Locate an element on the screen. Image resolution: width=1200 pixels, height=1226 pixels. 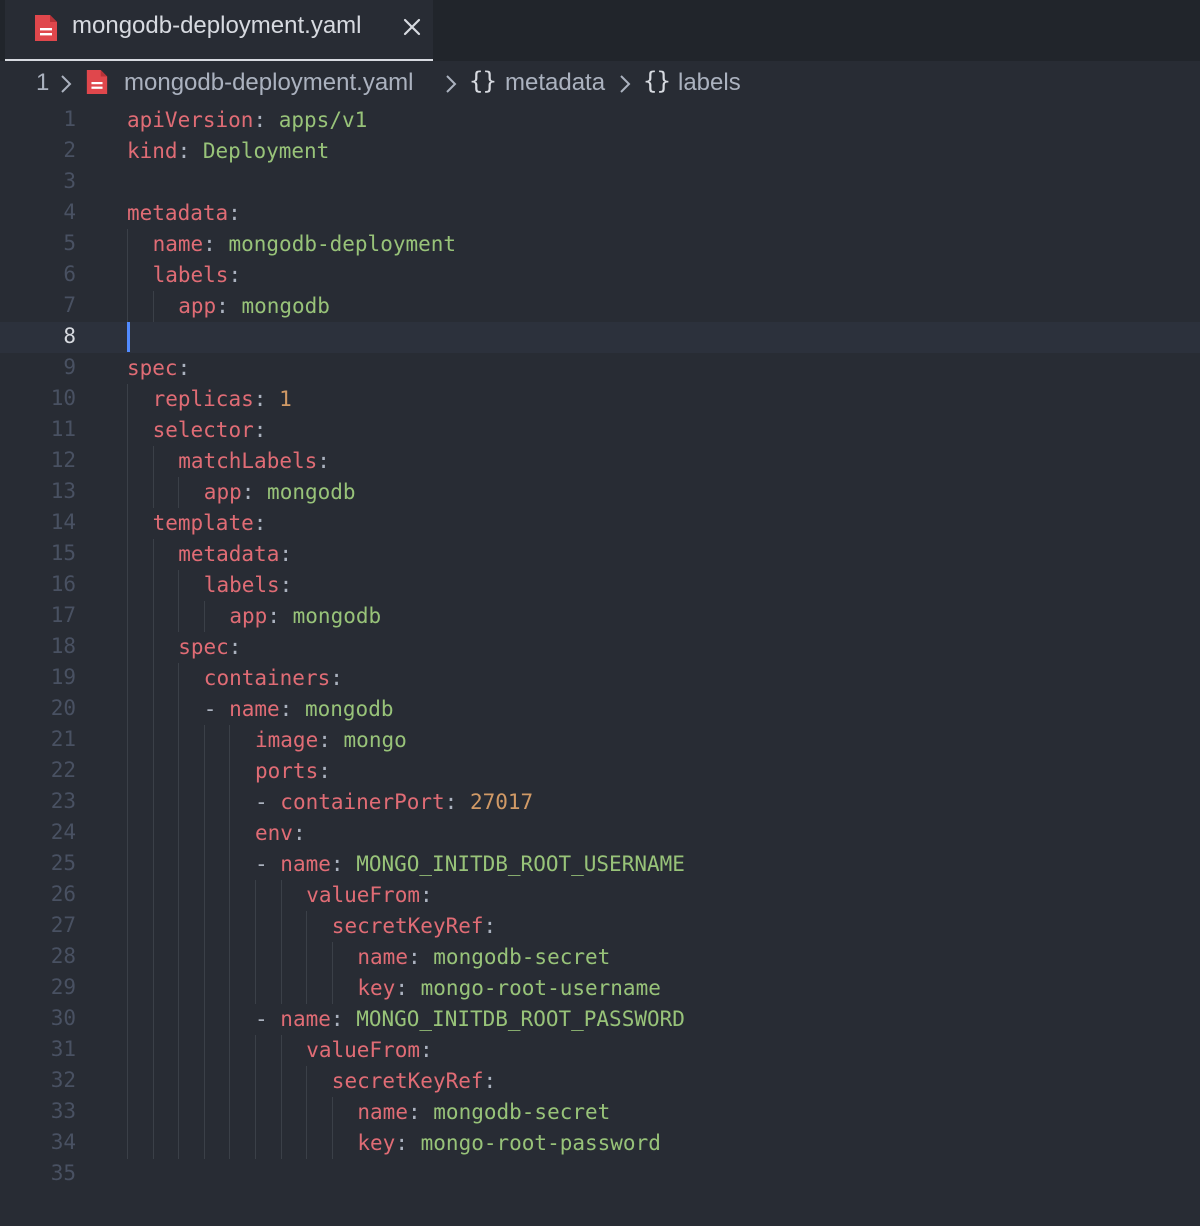
code-line: 9 spec: is located at coordinates (600, 368).